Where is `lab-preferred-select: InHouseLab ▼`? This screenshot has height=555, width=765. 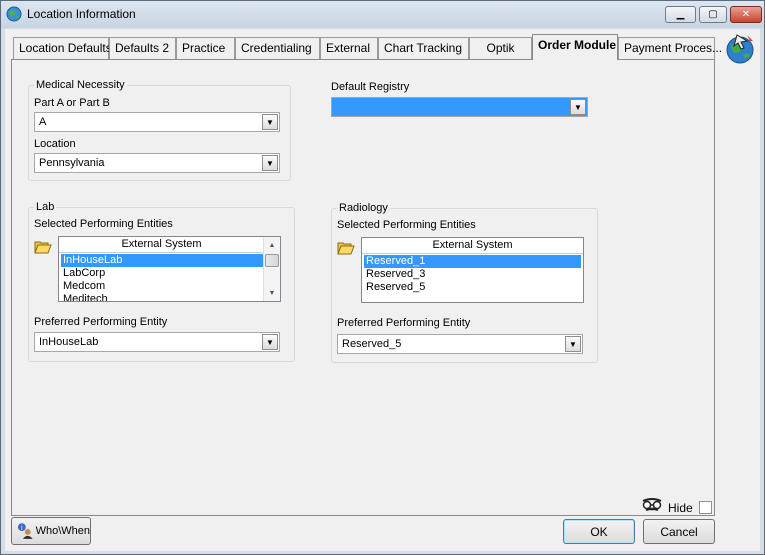
lab-preferred-select: InHouseLab ▼ is located at coordinates (157, 342).